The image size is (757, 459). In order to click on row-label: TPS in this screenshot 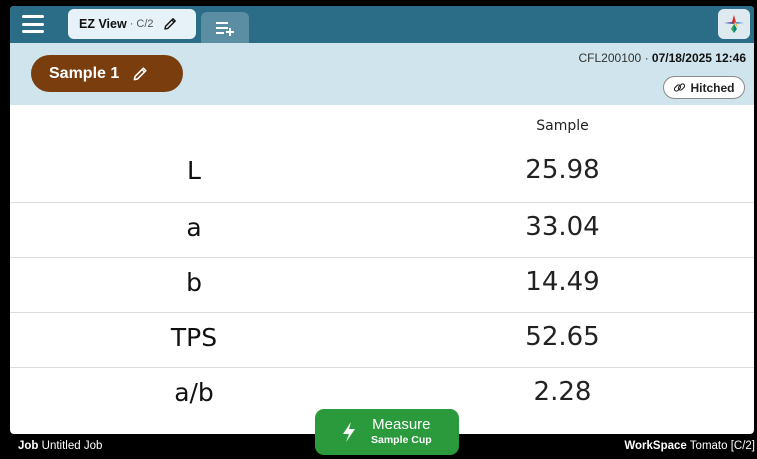, I will do `click(194, 337)`.